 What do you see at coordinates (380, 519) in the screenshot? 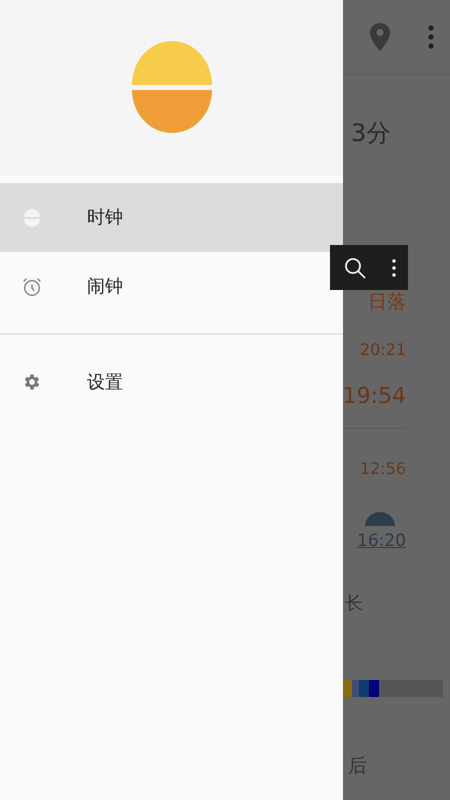
I see `half-moon-icon` at bounding box center [380, 519].